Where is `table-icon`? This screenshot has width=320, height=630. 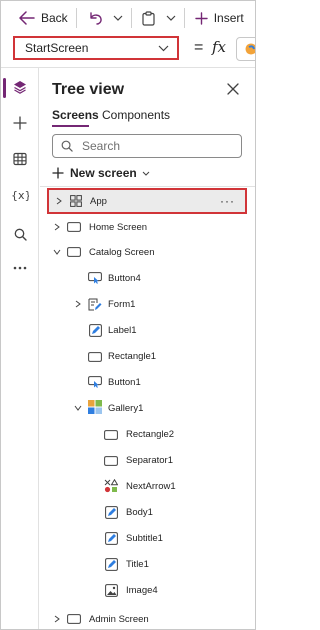
table-icon is located at coordinates (20, 159).